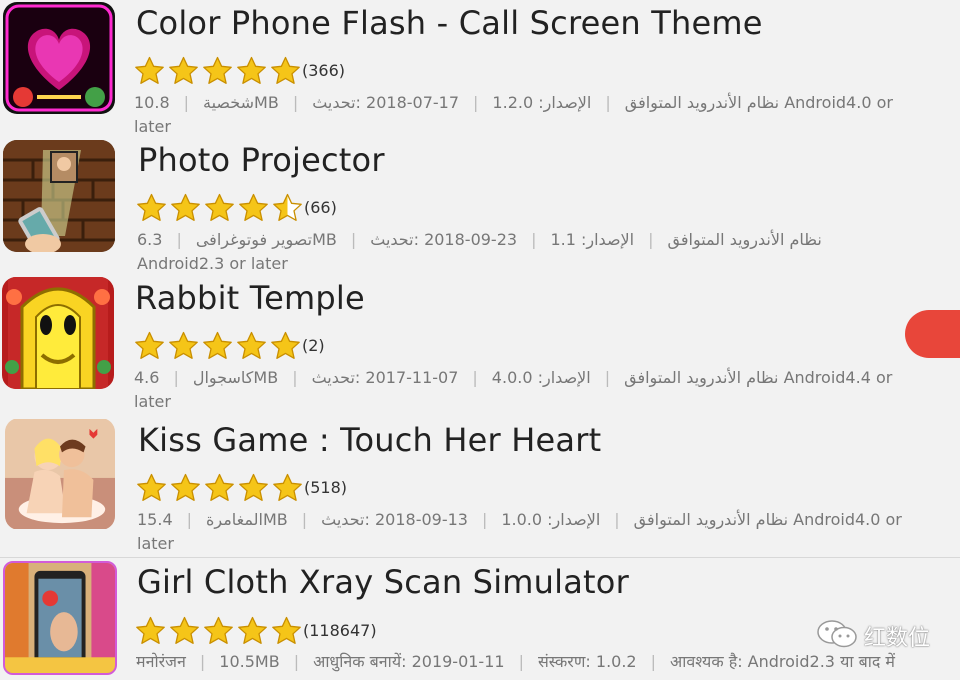 The width and height of the screenshot is (960, 680). What do you see at coordinates (152, 102) in the screenshot?
I see `size: 10.8` at bounding box center [152, 102].